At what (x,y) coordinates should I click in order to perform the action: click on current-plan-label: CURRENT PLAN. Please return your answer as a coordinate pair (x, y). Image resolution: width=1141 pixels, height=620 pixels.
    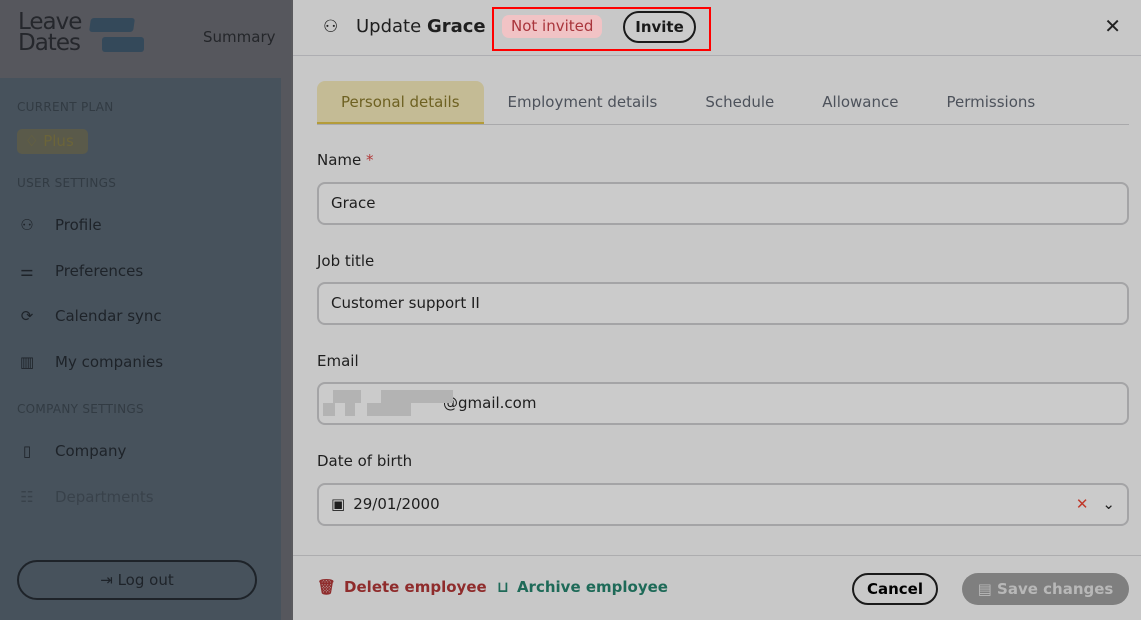
    Looking at the image, I should click on (65, 107).